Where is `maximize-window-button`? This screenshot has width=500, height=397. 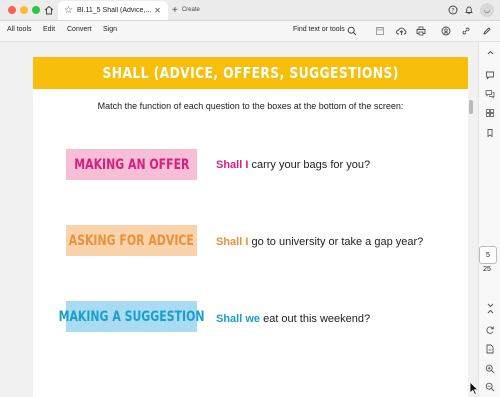
maximize-window-button is located at coordinates (36, 10).